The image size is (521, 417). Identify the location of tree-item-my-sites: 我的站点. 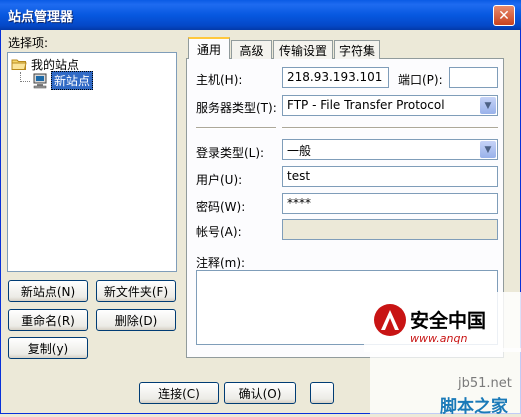
(45, 64).